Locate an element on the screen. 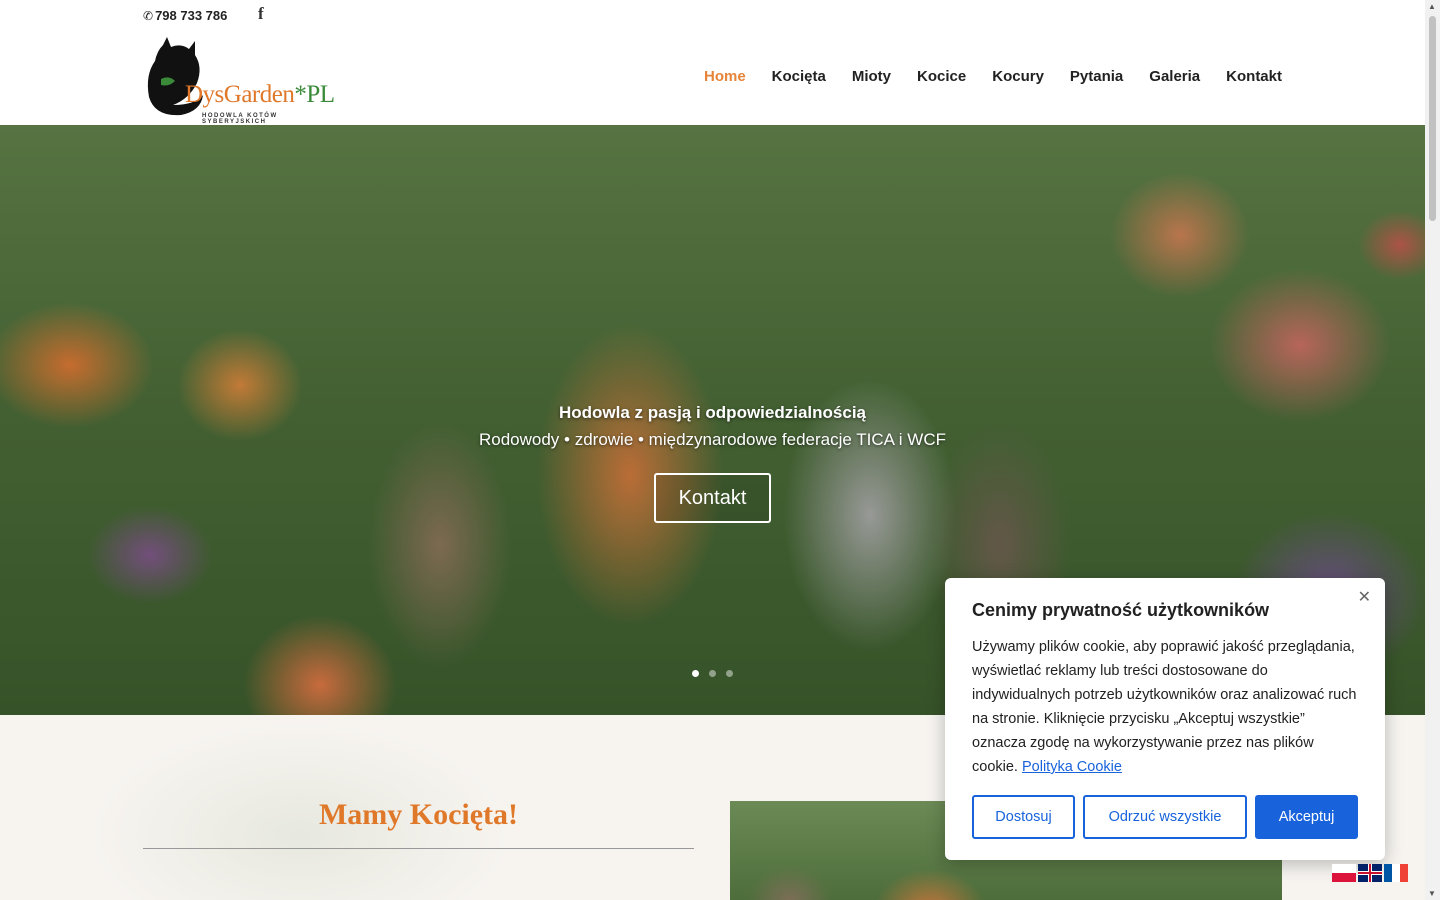 This screenshot has width=1440, height=900. nav-home: Home is located at coordinates (725, 76).